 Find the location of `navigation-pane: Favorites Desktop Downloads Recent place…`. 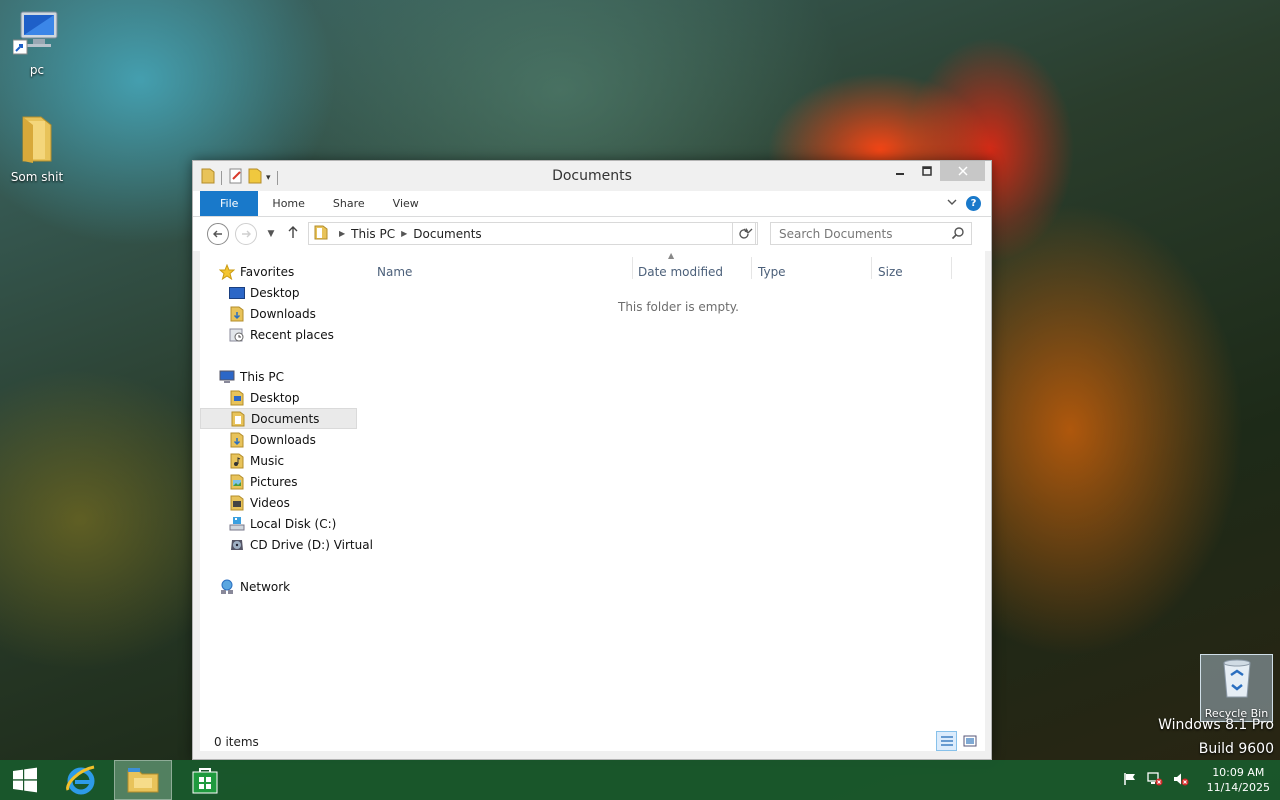

navigation-pane: Favorites Desktop Downloads Recent place… is located at coordinates (286, 481).